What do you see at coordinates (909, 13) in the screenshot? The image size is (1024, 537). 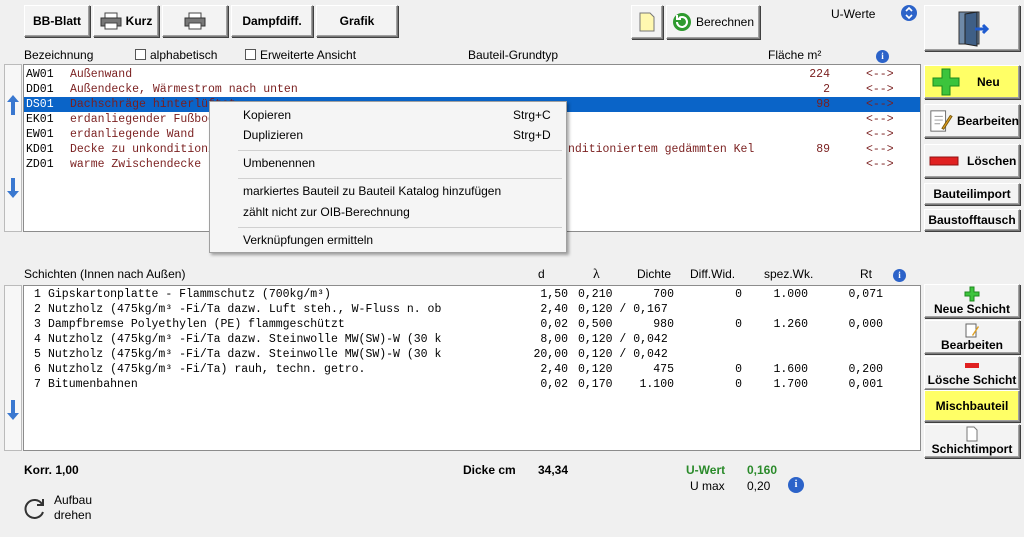 I see `toggle-icon` at bounding box center [909, 13].